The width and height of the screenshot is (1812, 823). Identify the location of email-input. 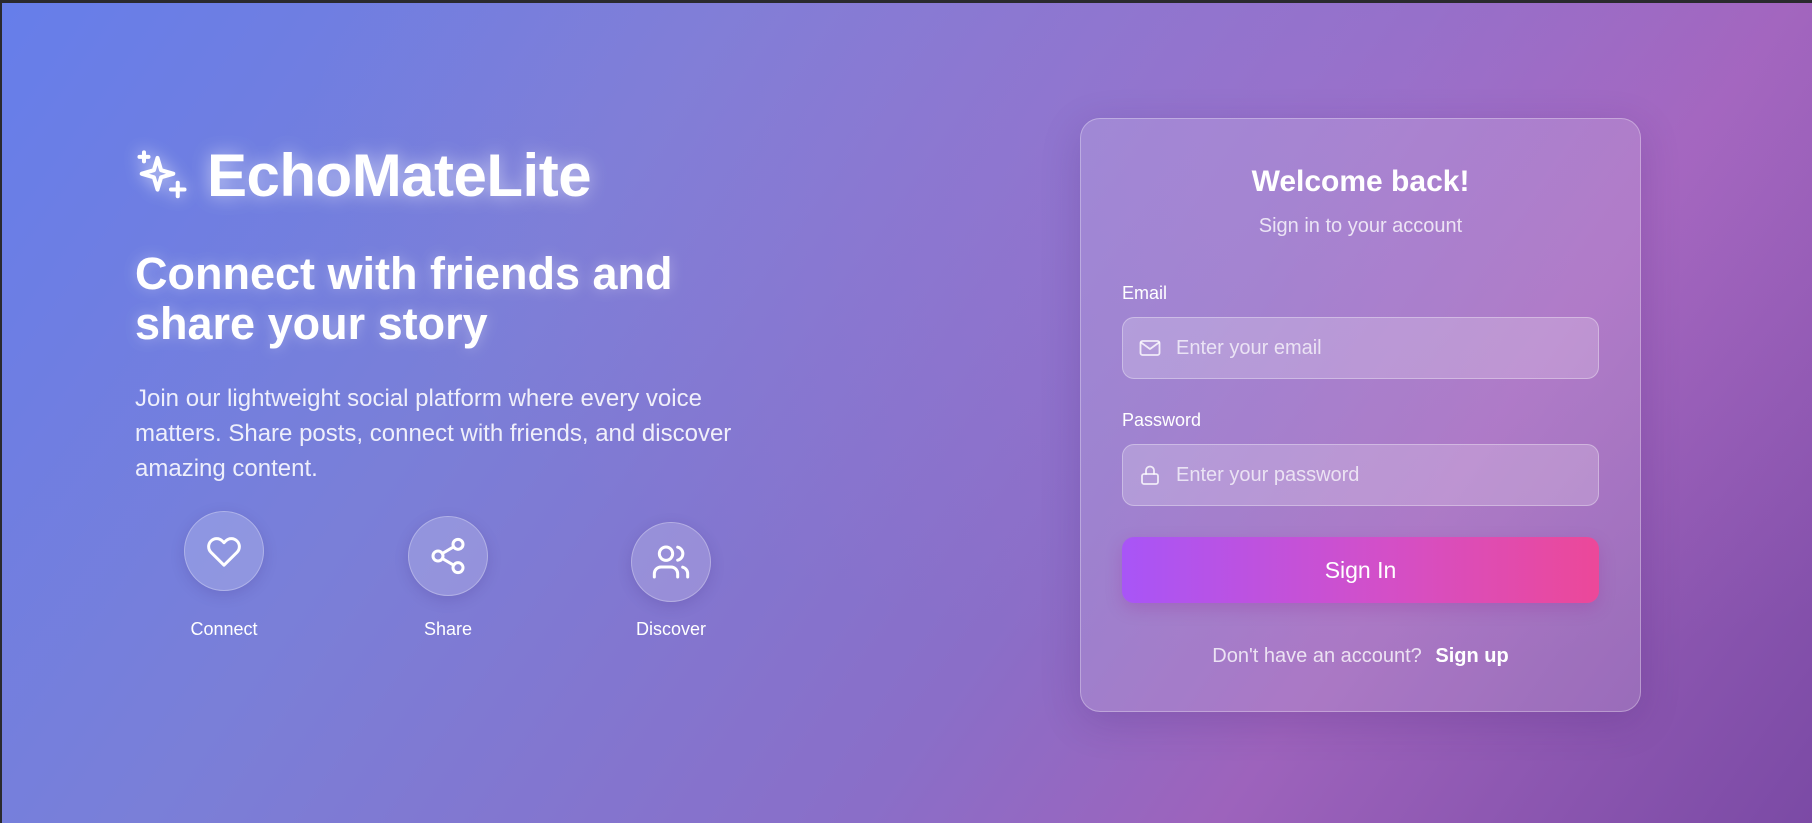
(1387, 348).